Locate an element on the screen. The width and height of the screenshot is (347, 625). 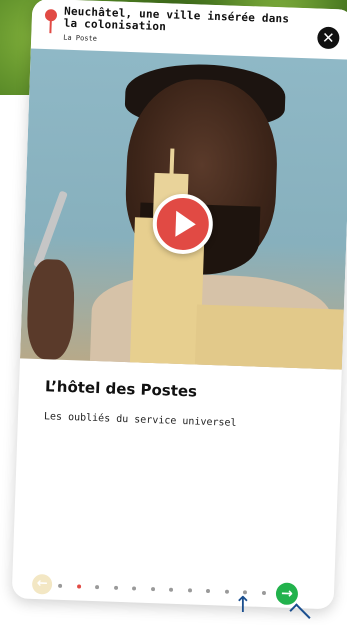
card-subtitle: La Poste is located at coordinates (80, 38).